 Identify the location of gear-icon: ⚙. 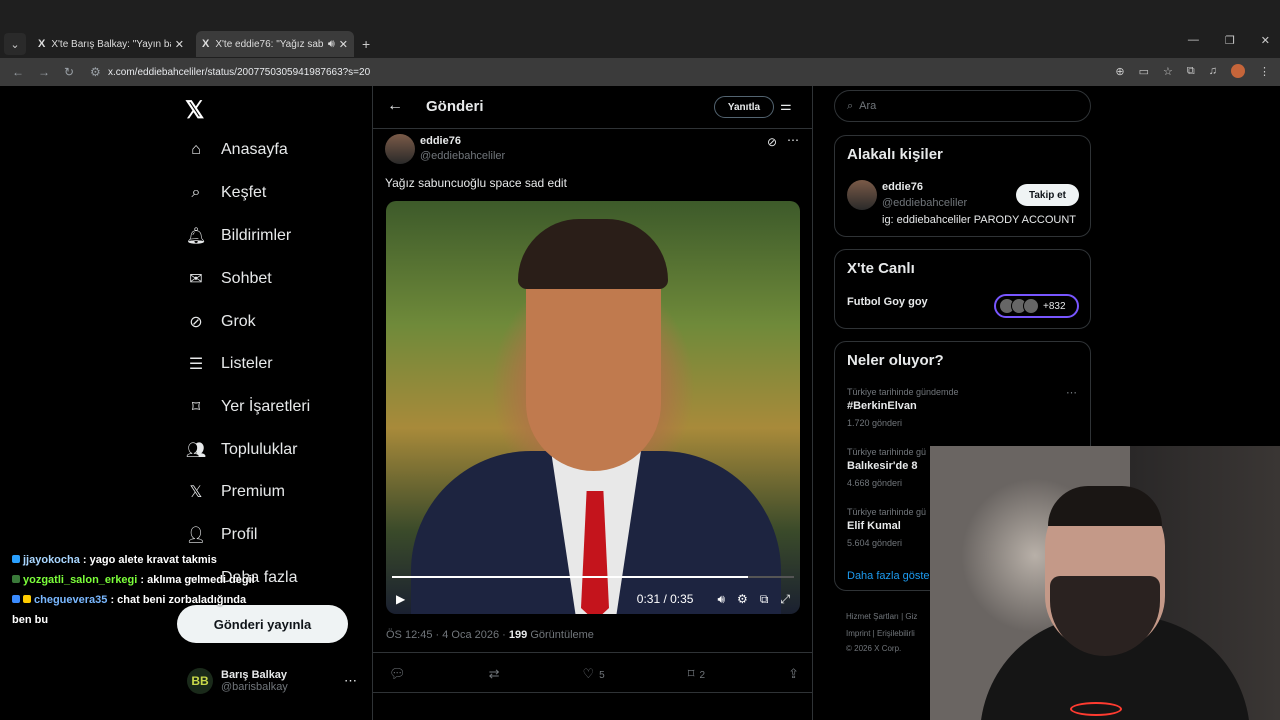
(742, 599).